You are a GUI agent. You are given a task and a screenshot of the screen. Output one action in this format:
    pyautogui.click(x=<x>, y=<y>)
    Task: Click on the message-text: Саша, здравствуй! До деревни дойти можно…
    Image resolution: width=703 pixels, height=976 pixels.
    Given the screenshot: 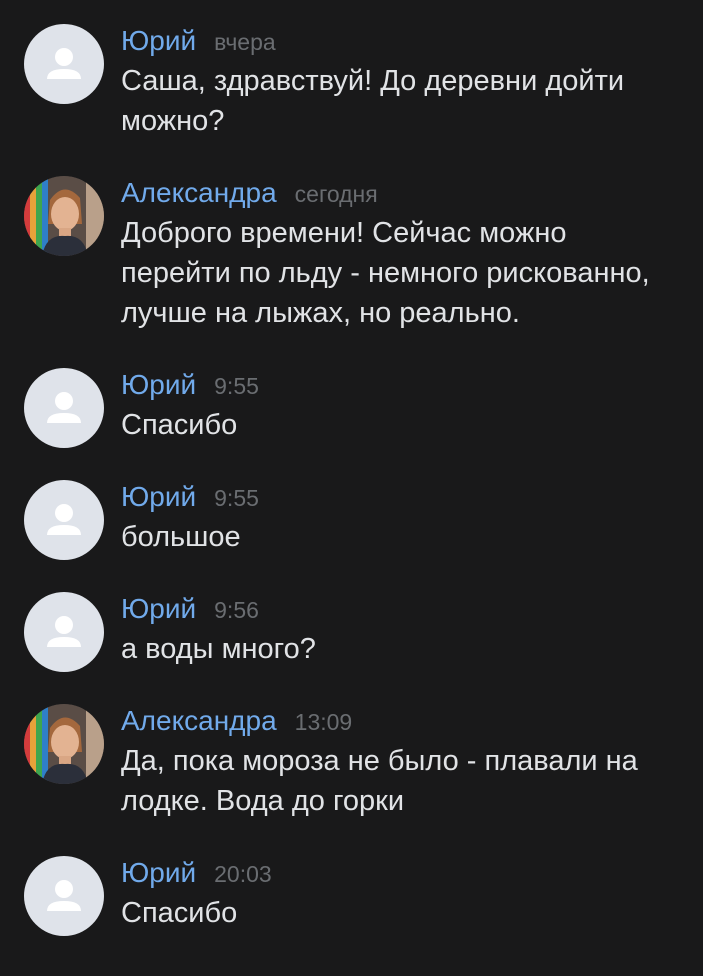 What is the action you would take?
    pyautogui.click(x=373, y=101)
    